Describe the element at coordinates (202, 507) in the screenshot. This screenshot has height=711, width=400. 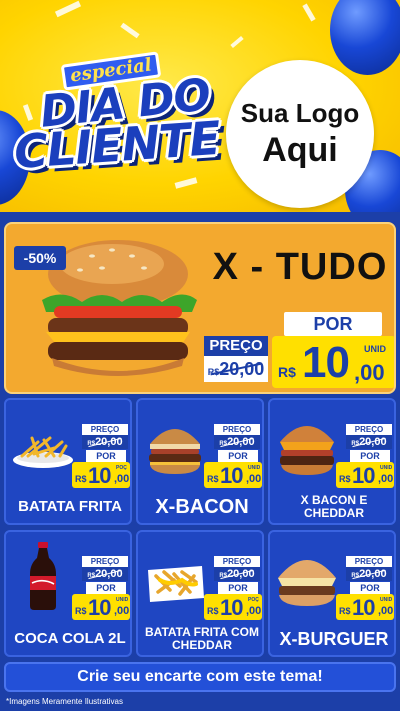
I see `product-name: X-BACON` at that location.